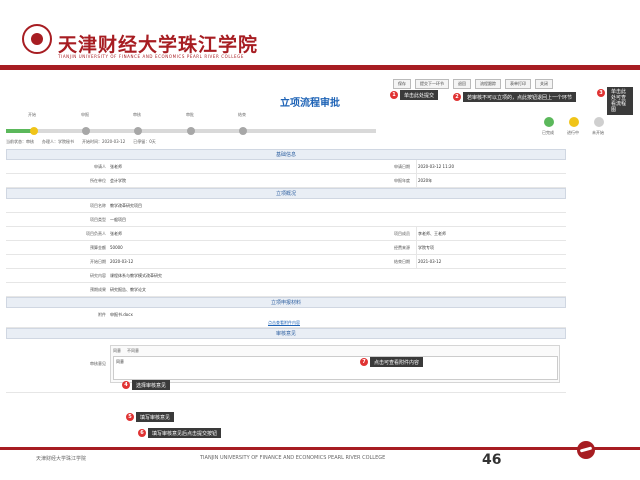  I want to click on legend-pending-label: 未开始, so click(598, 132).